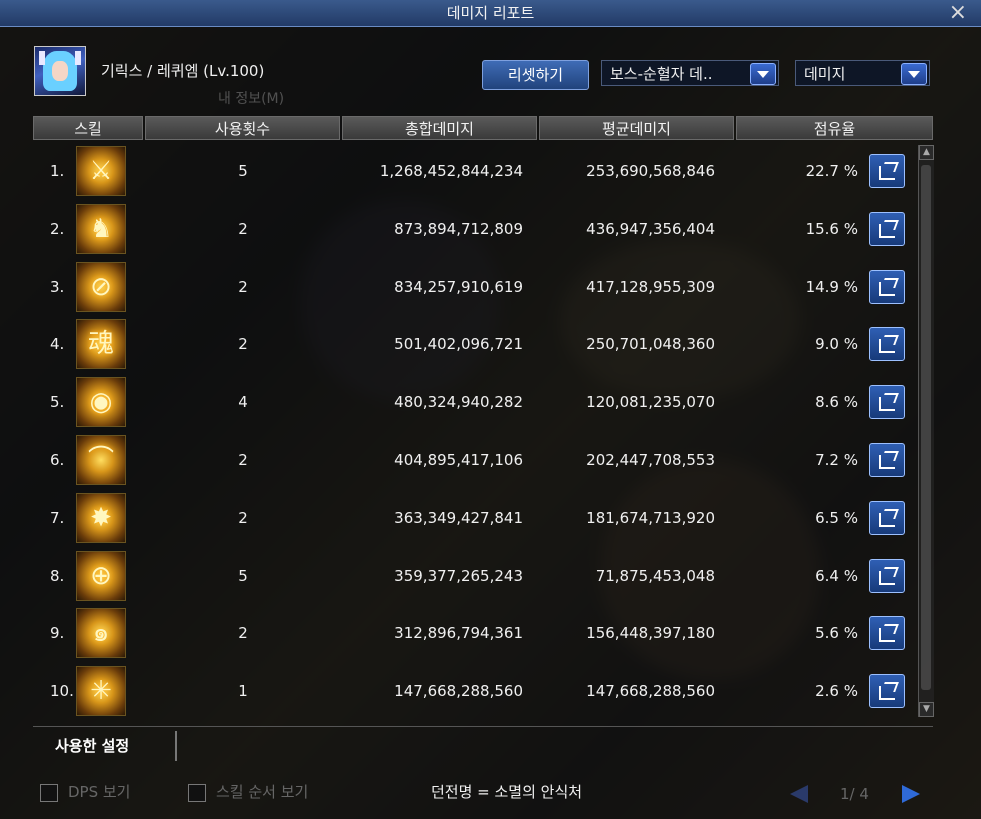 The width and height of the screenshot is (981, 819). What do you see at coordinates (854, 794) in the screenshot?
I see `page-indicator: 1/ 4` at bounding box center [854, 794].